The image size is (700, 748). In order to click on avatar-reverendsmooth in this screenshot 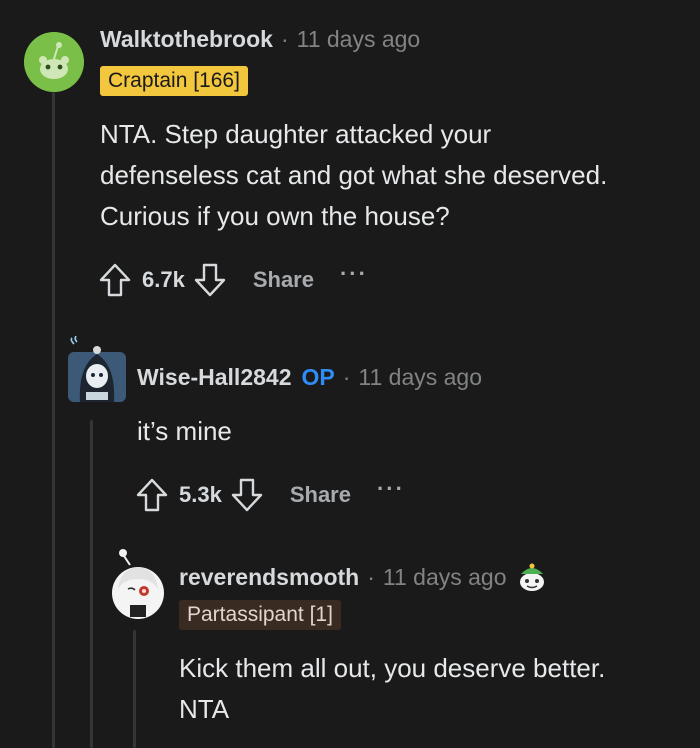, I will do `click(137, 584)`.